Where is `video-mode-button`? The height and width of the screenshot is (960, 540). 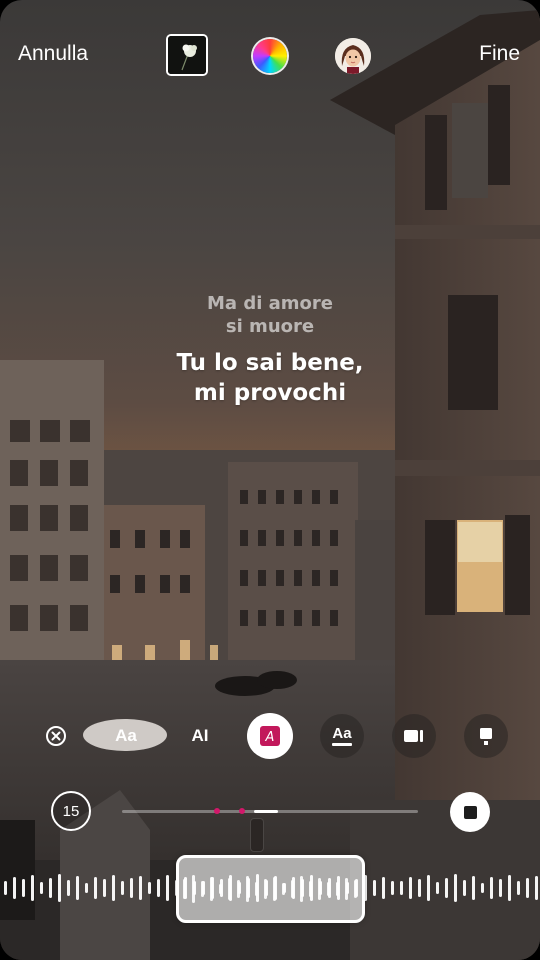
video-mode-button is located at coordinates (414, 736).